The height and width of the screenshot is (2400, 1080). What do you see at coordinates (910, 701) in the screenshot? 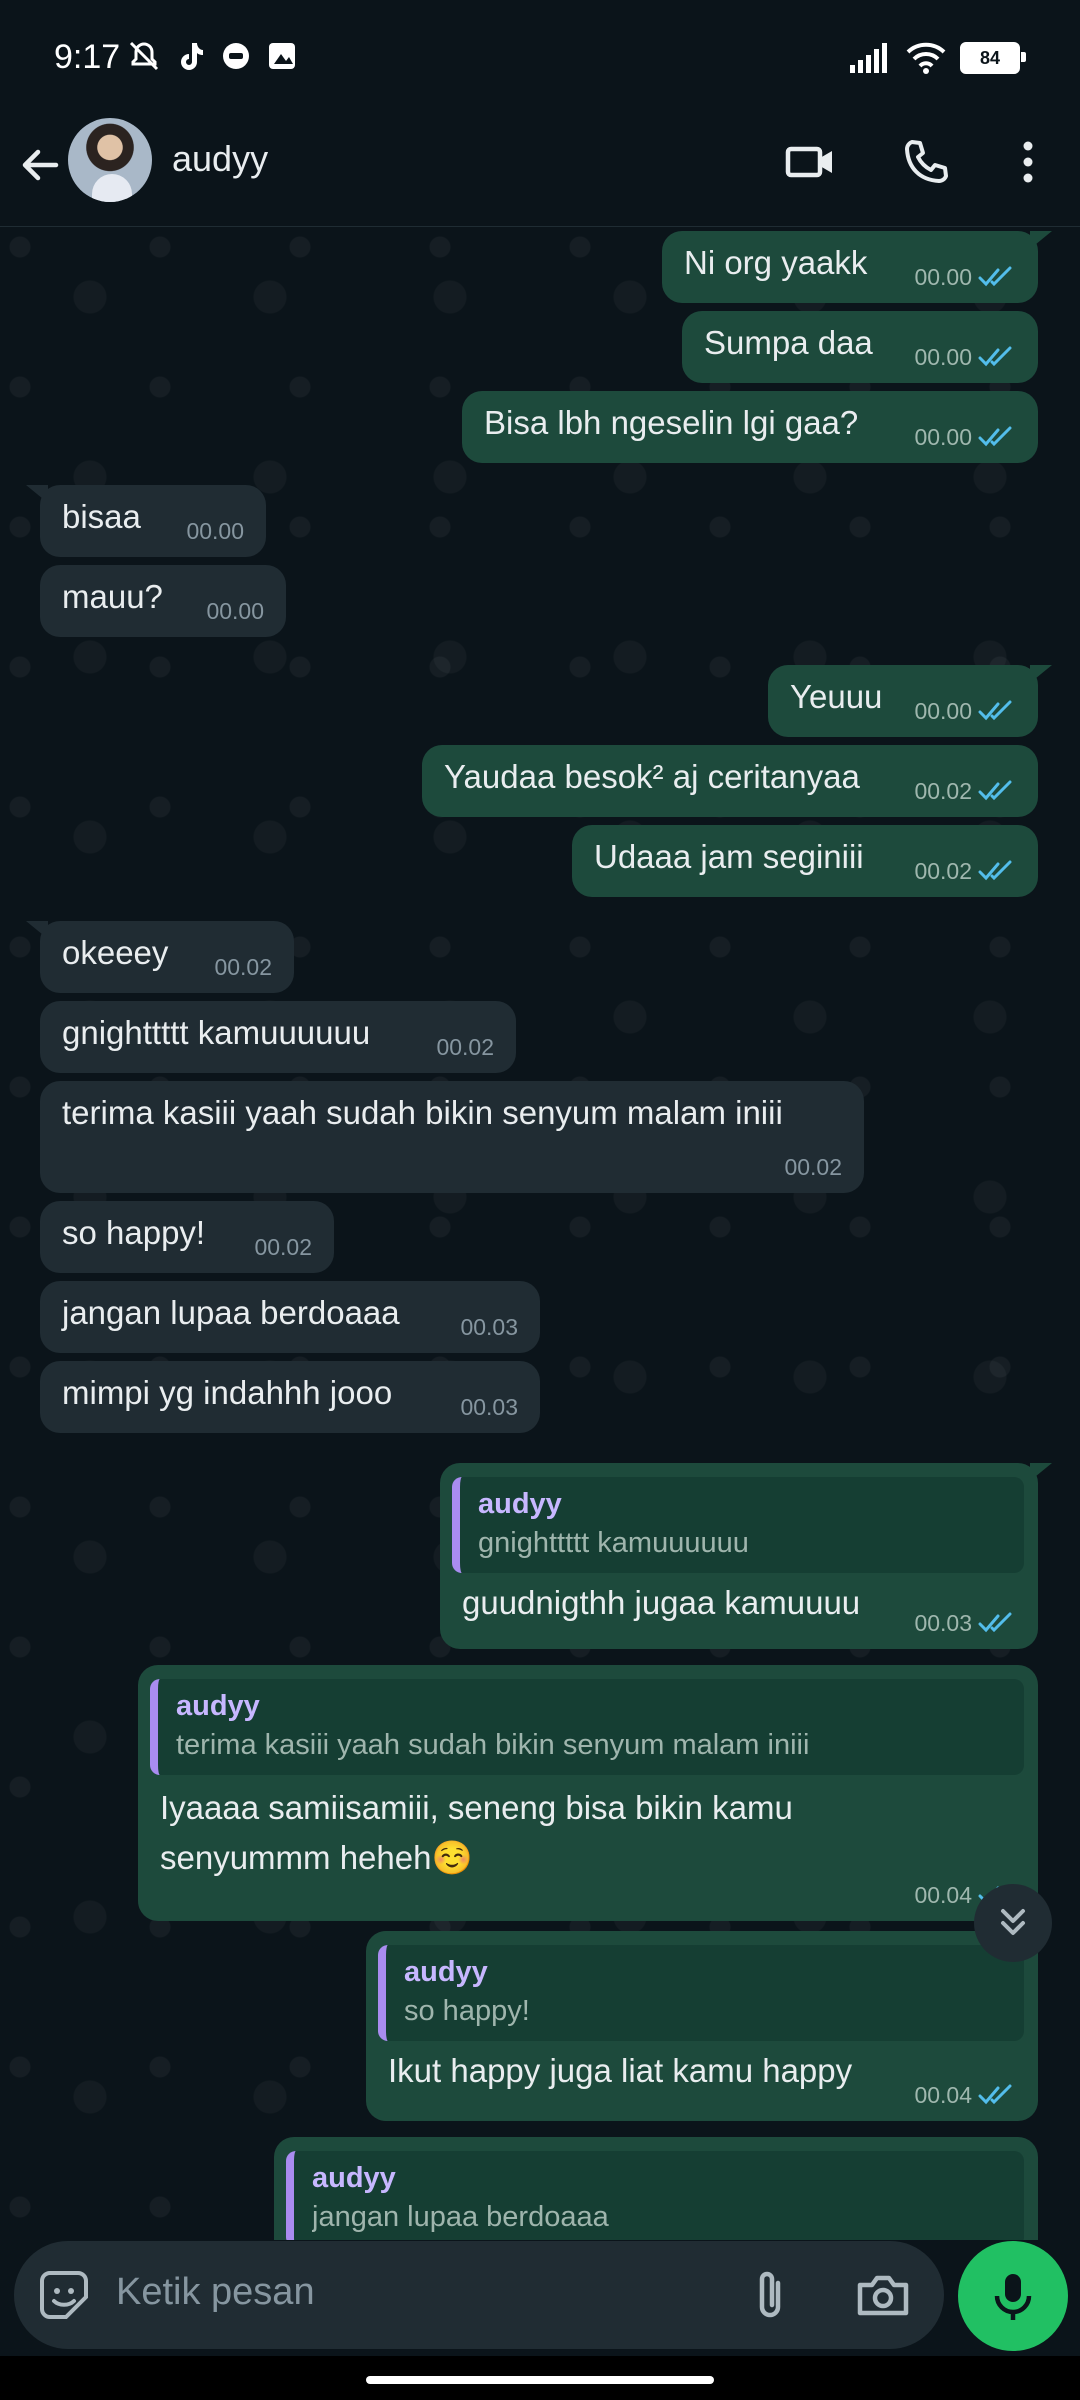
I see `message-outgoing: Yeuuu 00.00` at bounding box center [910, 701].